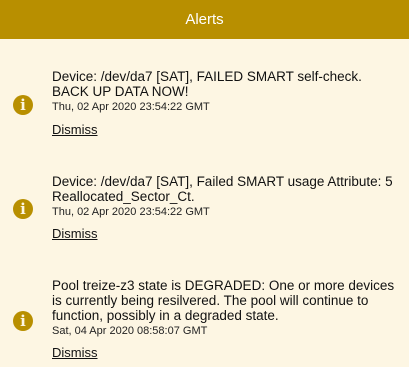  I want to click on page-title: Alerts, so click(204, 19).